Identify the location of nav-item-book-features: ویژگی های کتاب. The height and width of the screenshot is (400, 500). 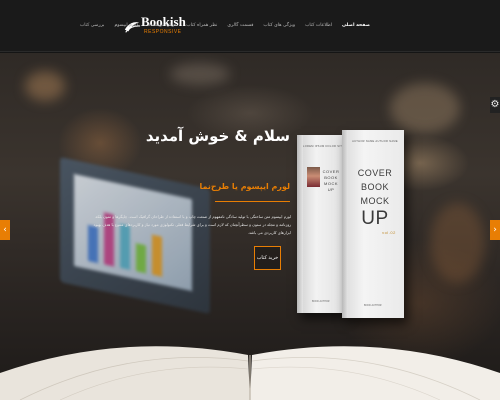
(279, 26).